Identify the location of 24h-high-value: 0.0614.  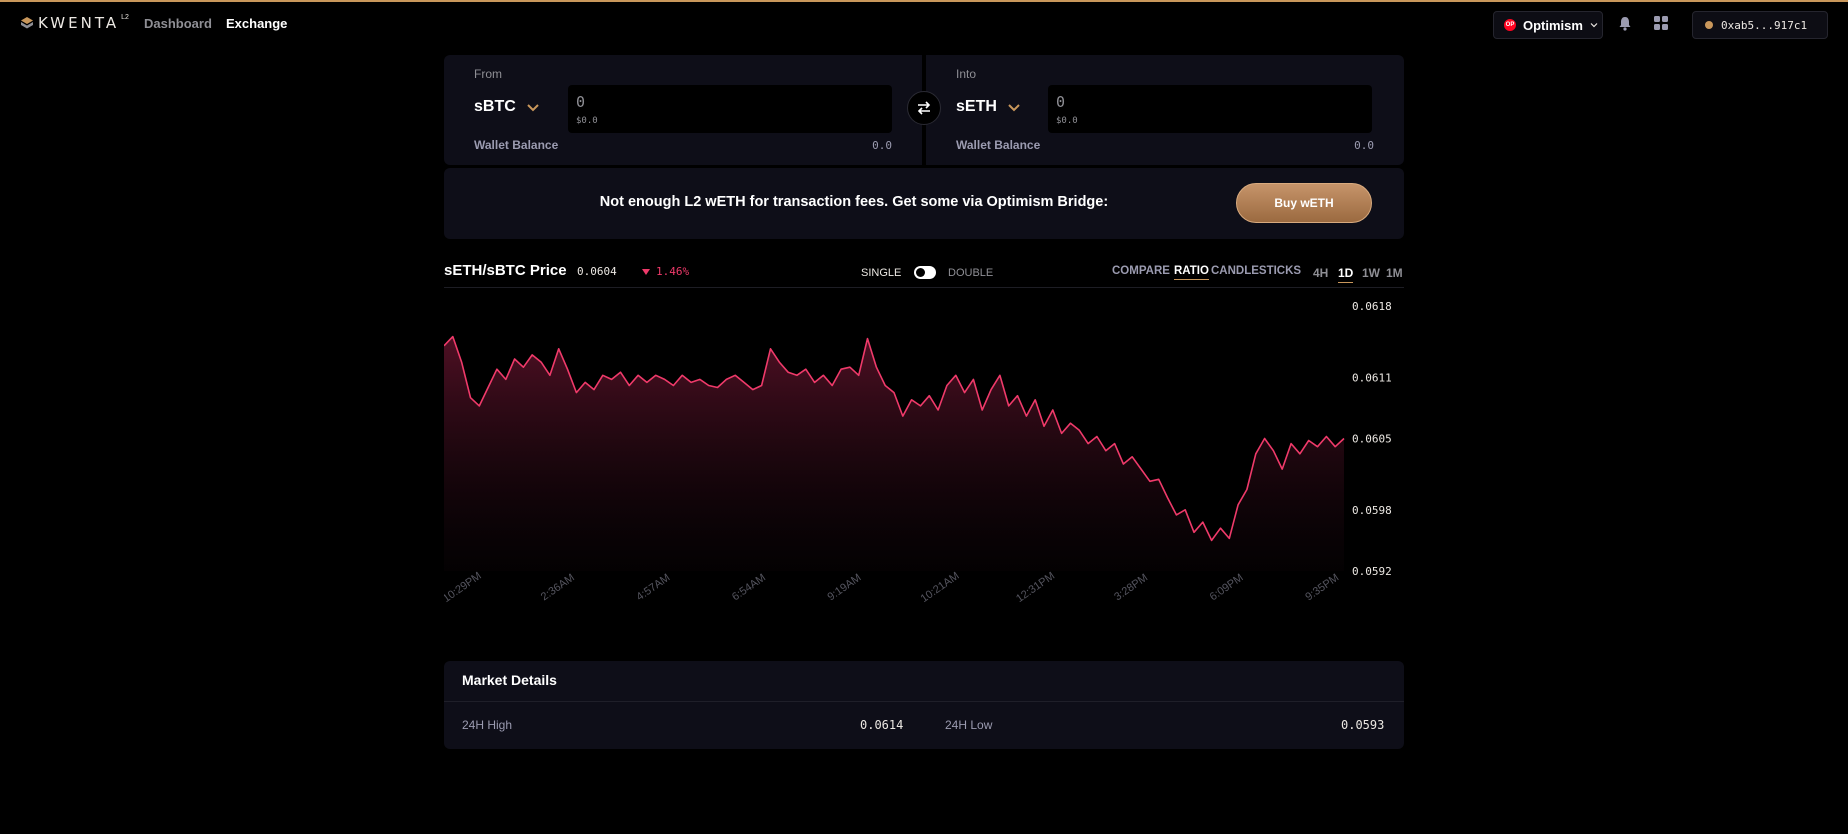
(882, 725).